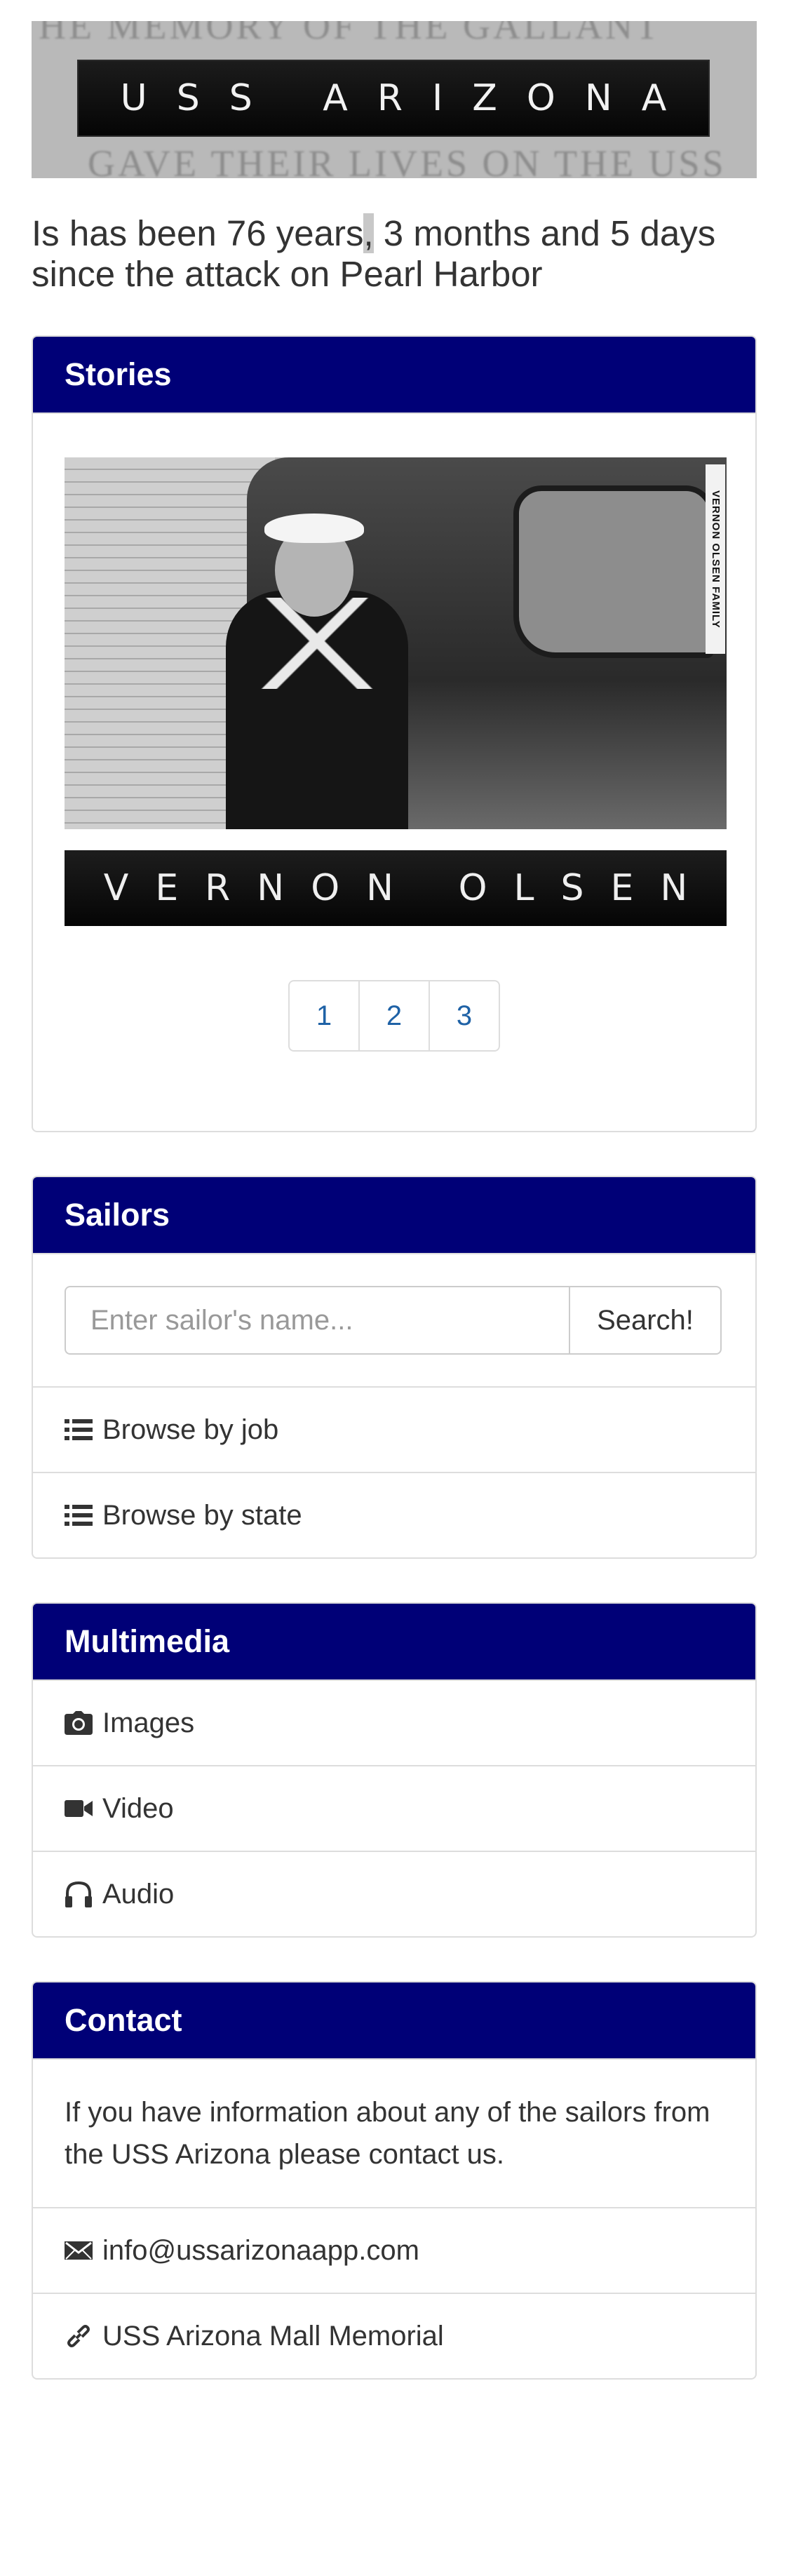  I want to click on contact-email-link: info@ussarizonaapp.com, so click(394, 2251).